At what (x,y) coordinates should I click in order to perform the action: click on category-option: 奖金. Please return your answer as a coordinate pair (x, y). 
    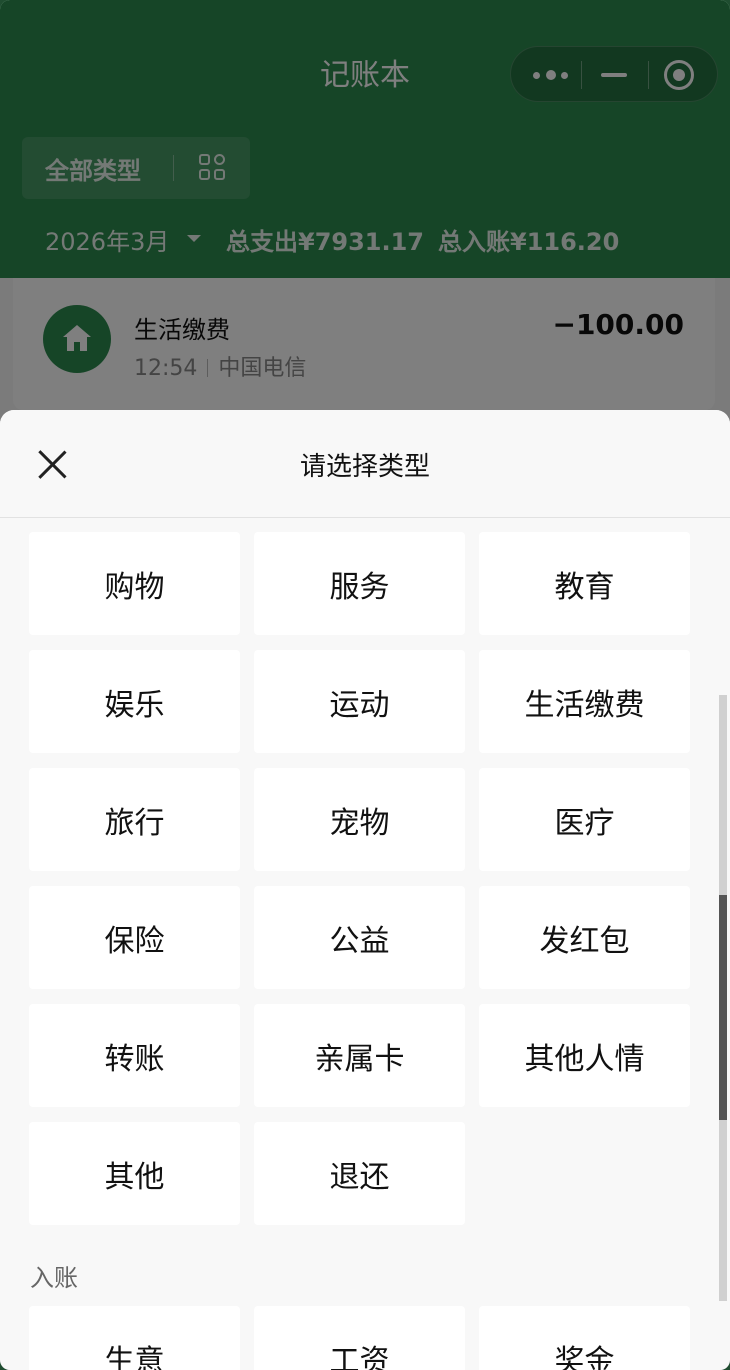
    Looking at the image, I should click on (584, 1338).